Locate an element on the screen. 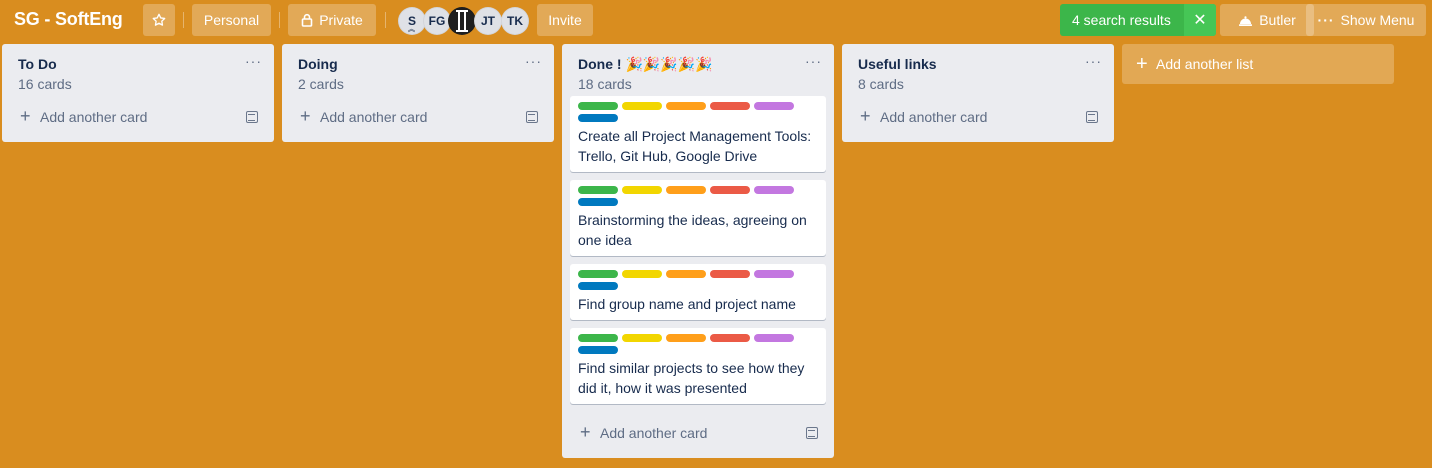 The image size is (1432, 468). butler-bell-icon is located at coordinates (1246, 20).